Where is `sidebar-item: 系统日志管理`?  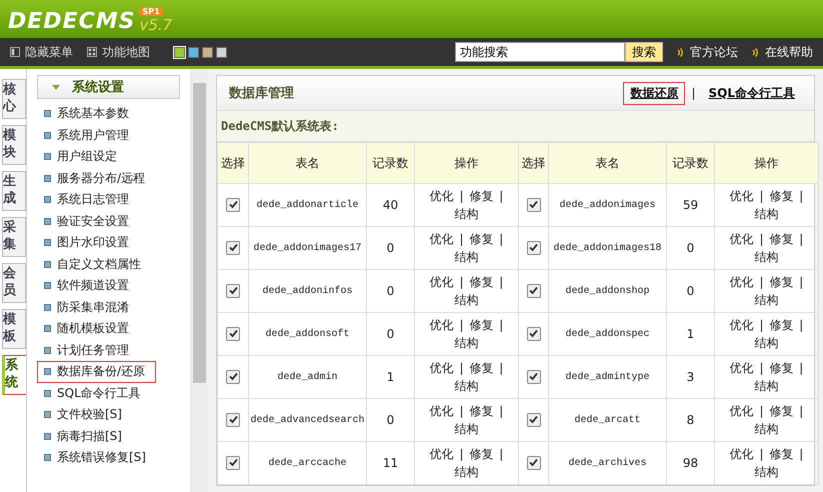 sidebar-item: 系统日志管理 is located at coordinates (88, 199).